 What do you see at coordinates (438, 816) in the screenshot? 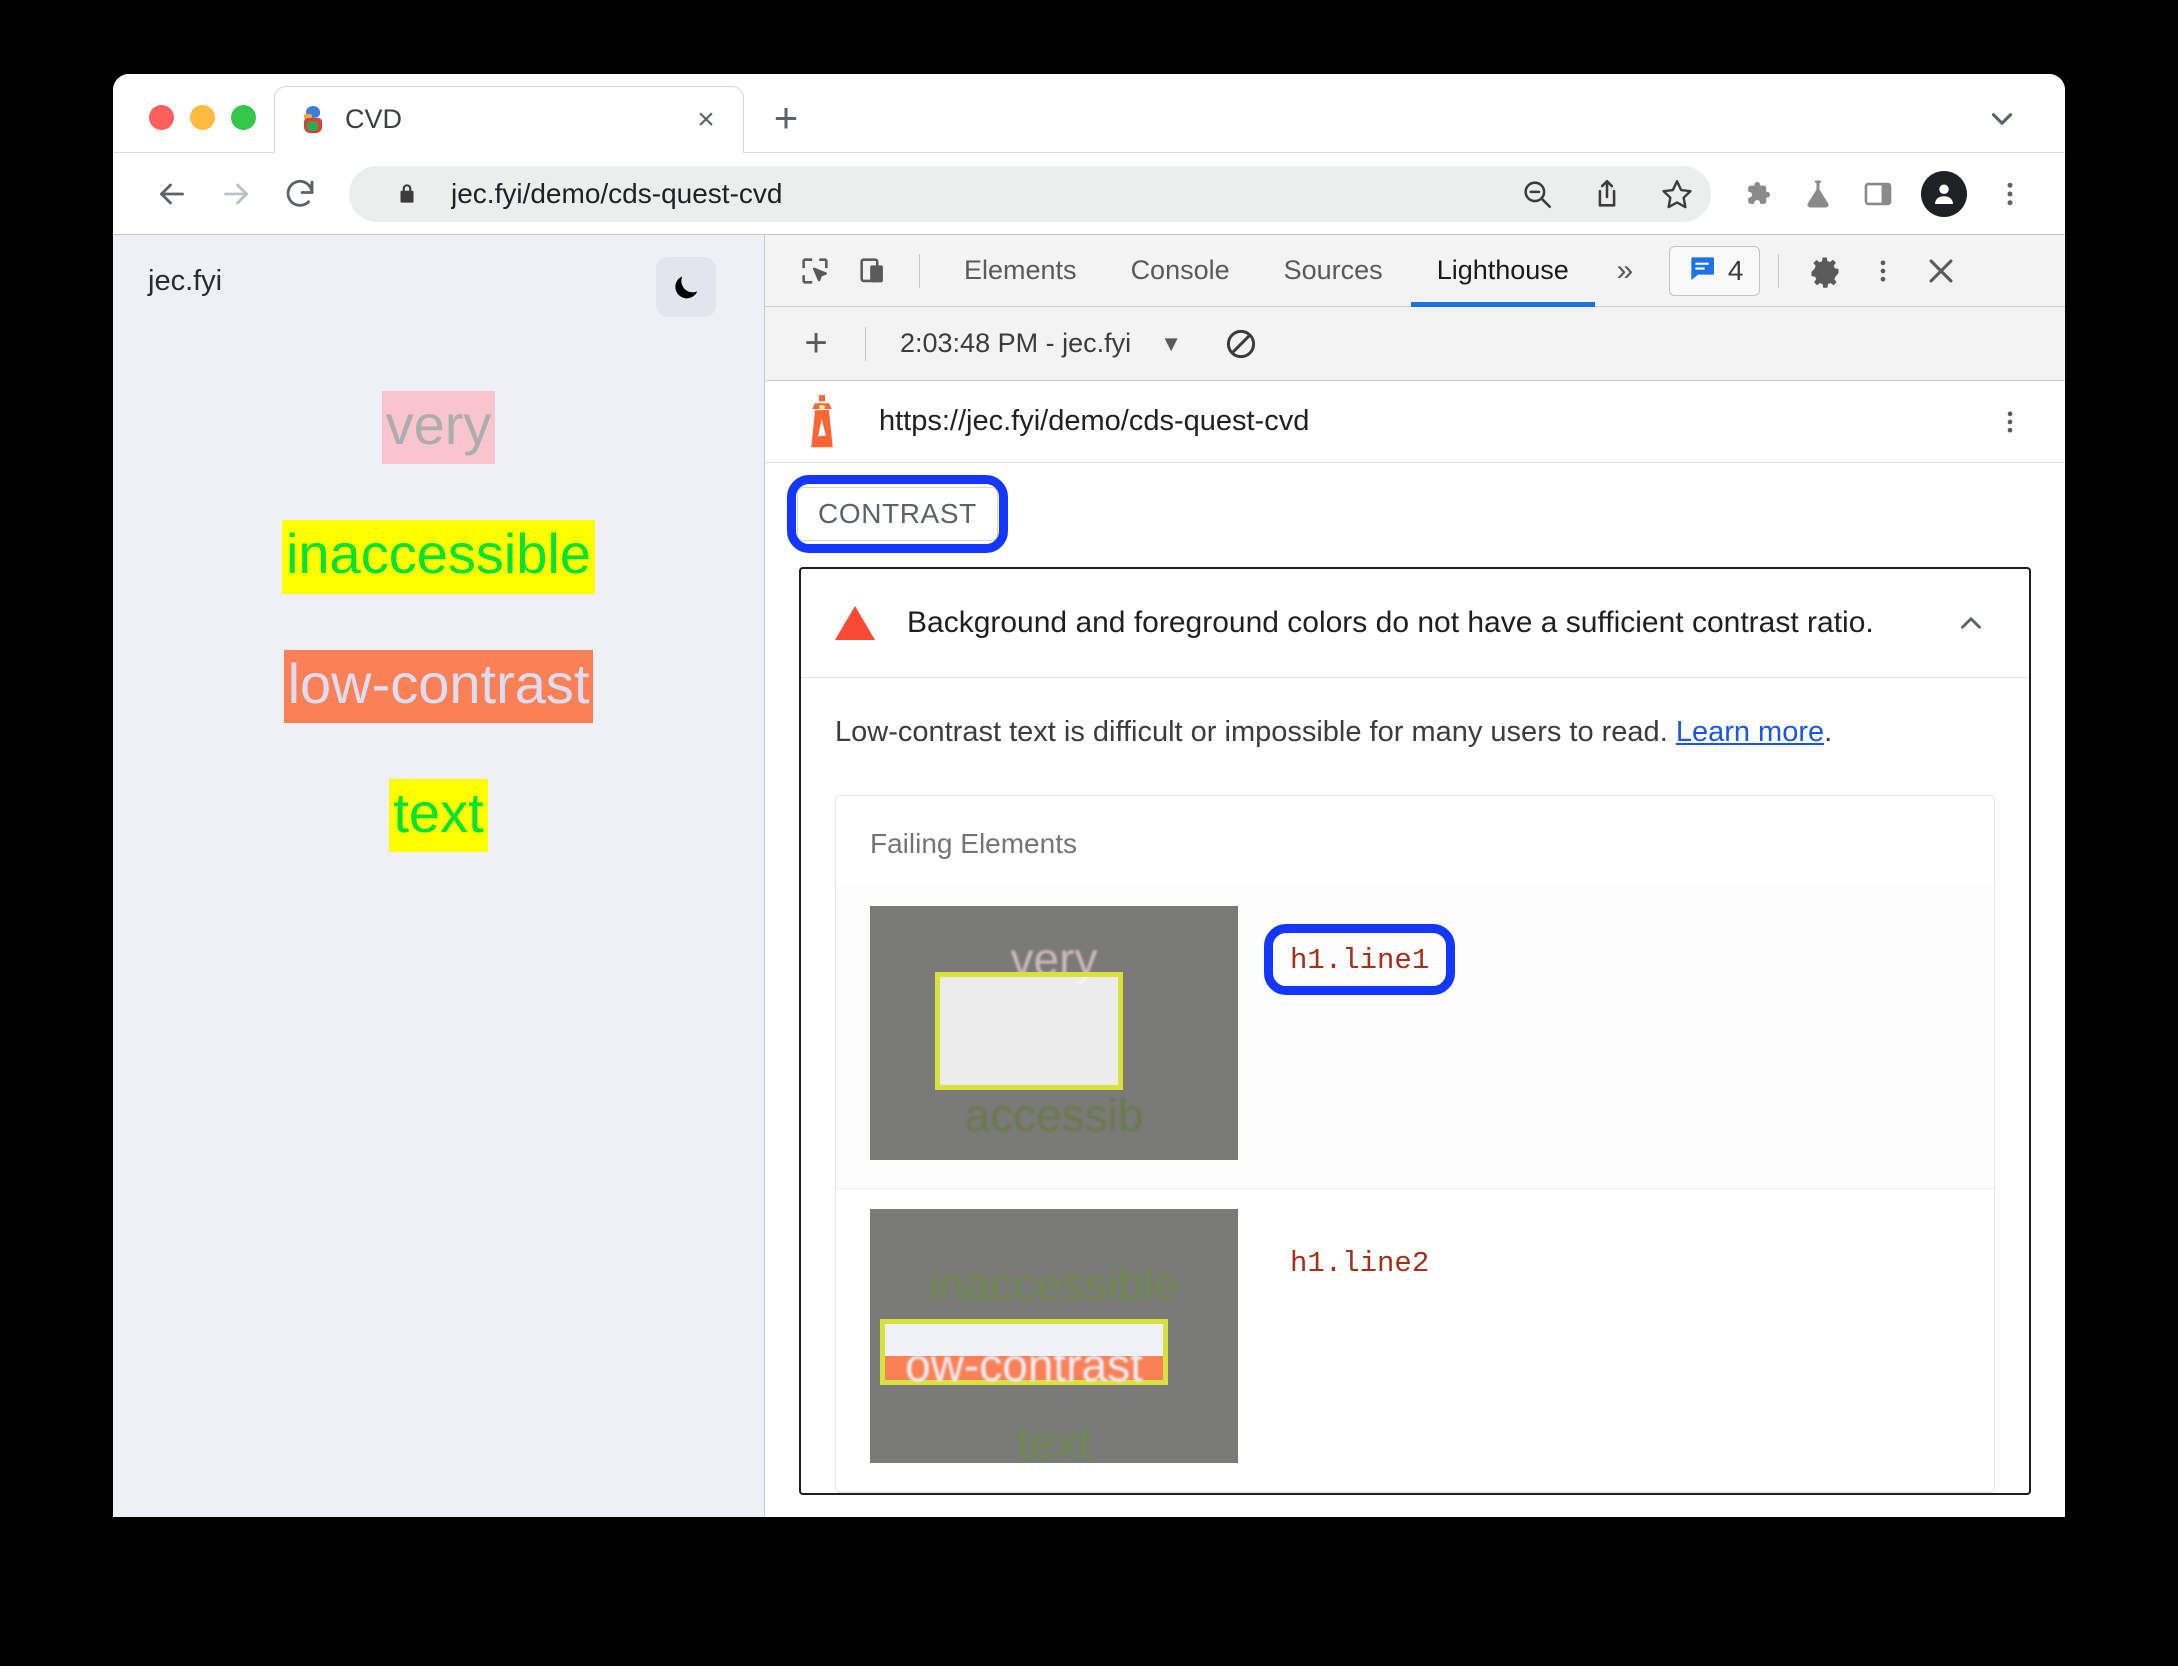
I see `page-line-text: text` at bounding box center [438, 816].